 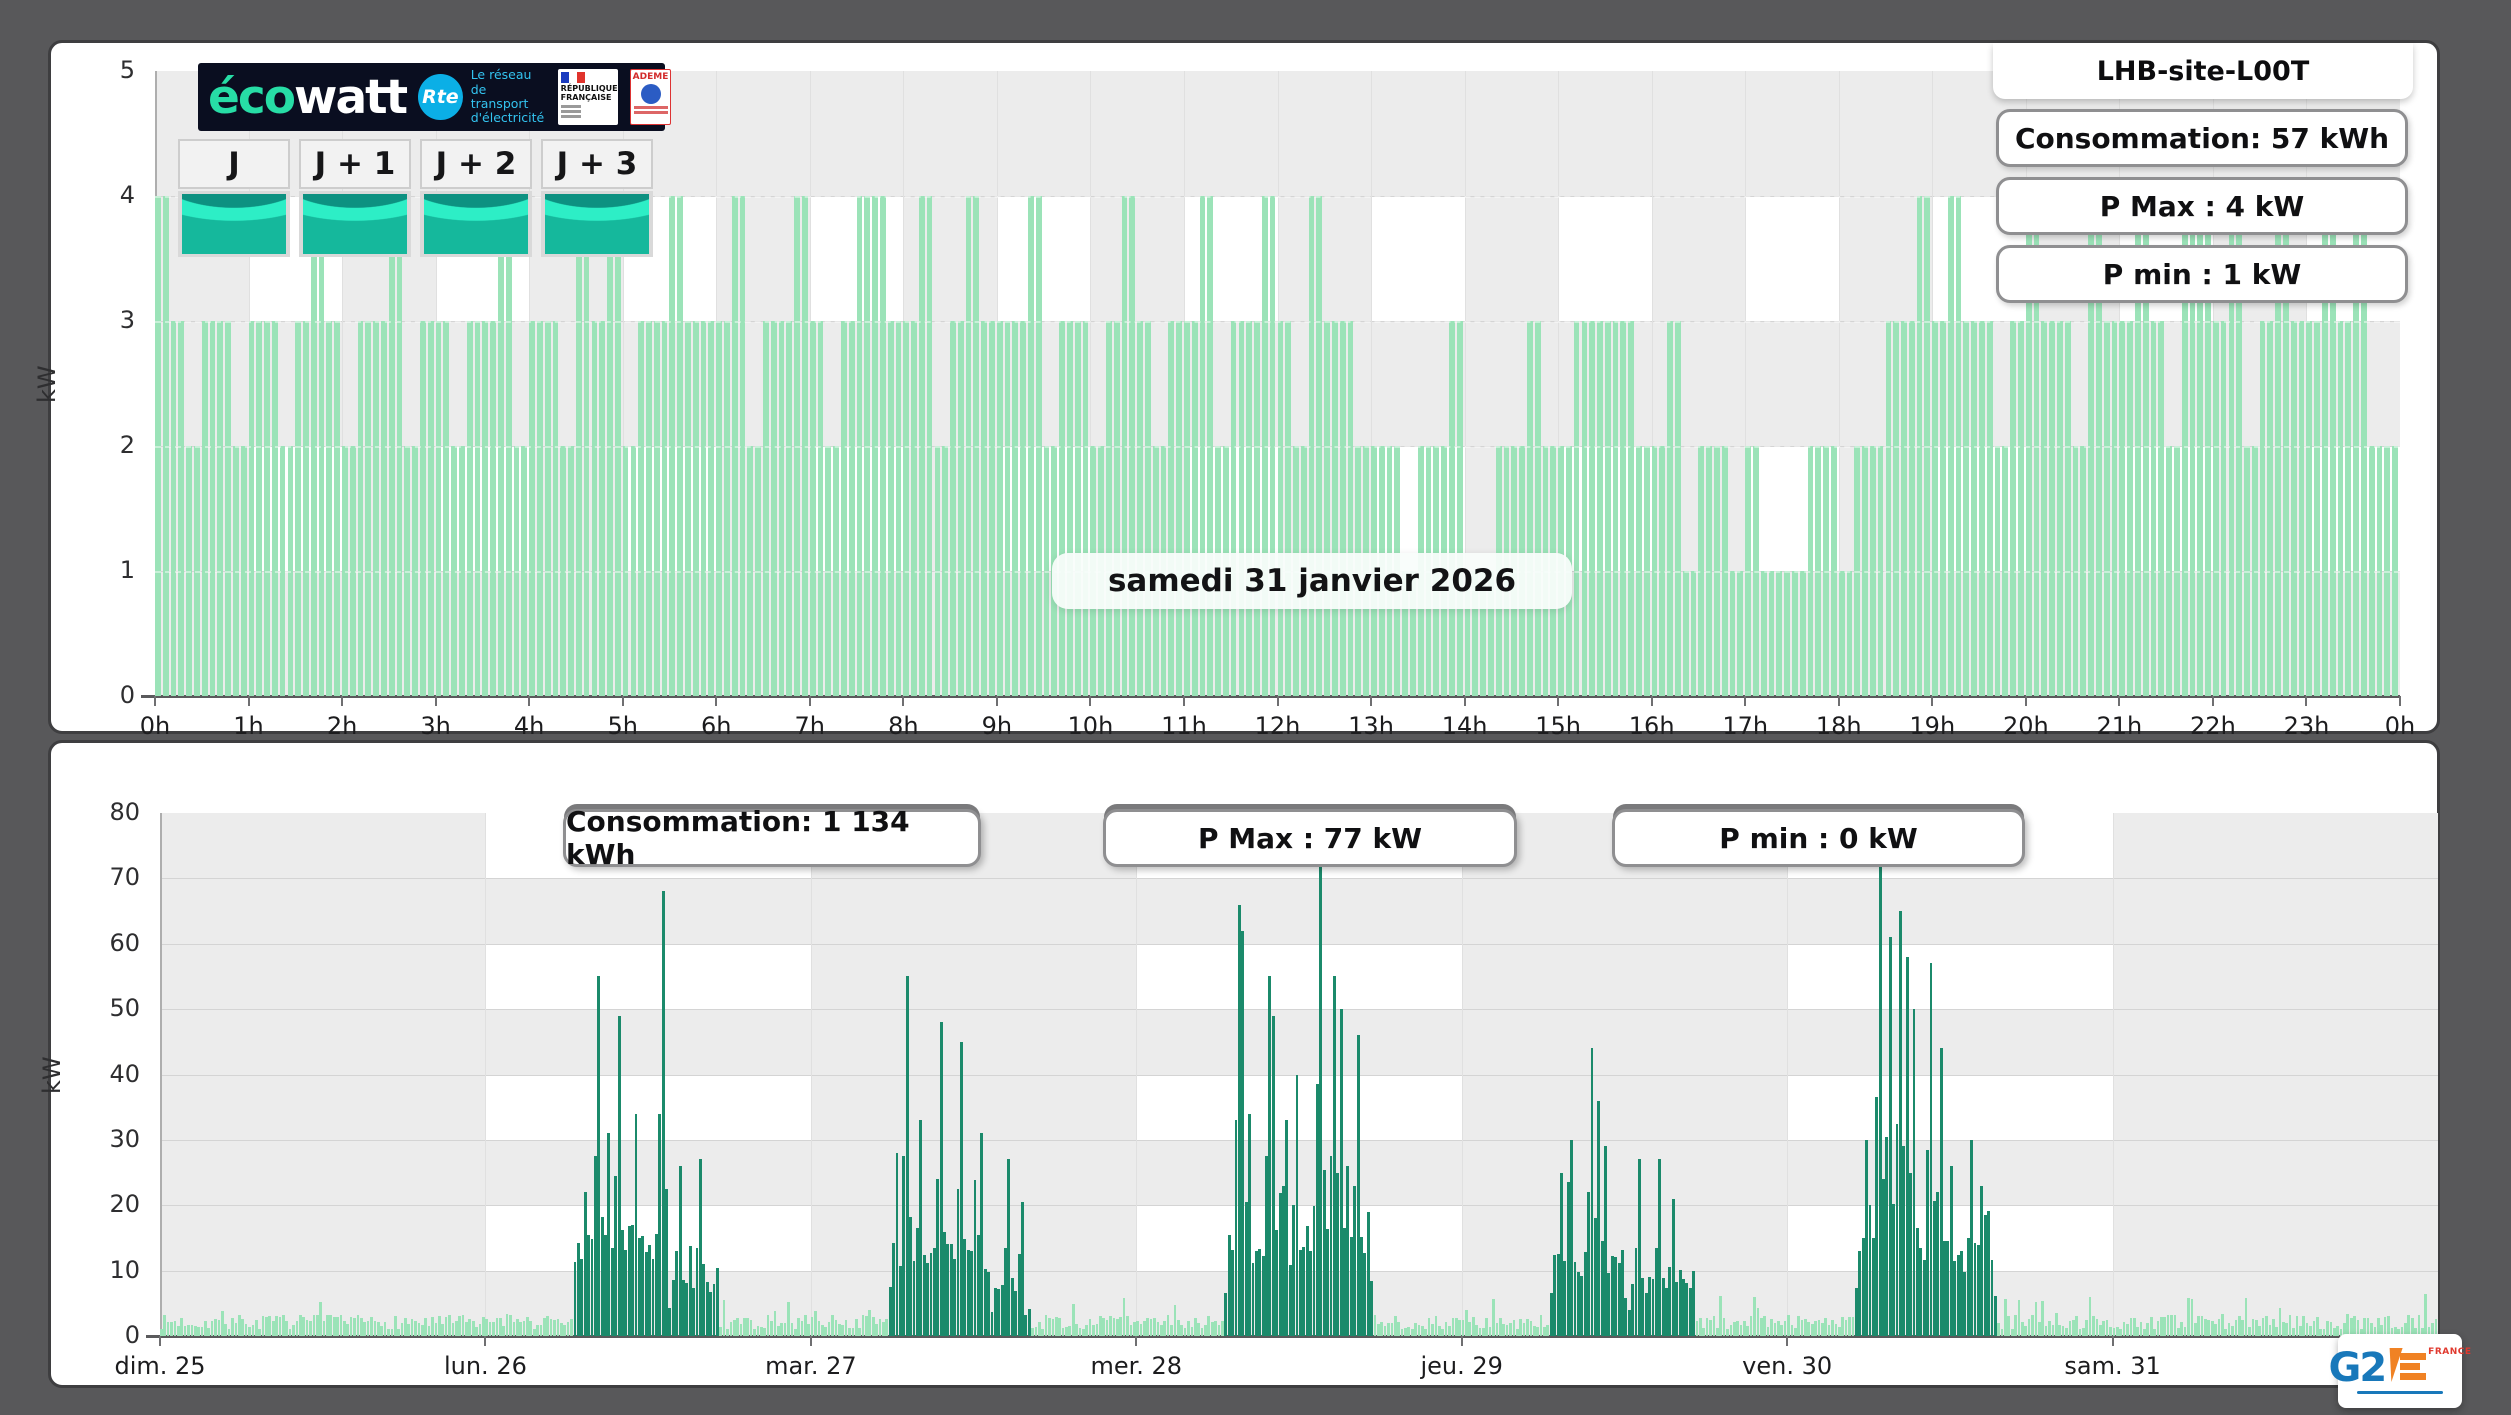 What do you see at coordinates (597, 164) in the screenshot?
I see `forecast-tab-j3: J + 3` at bounding box center [597, 164].